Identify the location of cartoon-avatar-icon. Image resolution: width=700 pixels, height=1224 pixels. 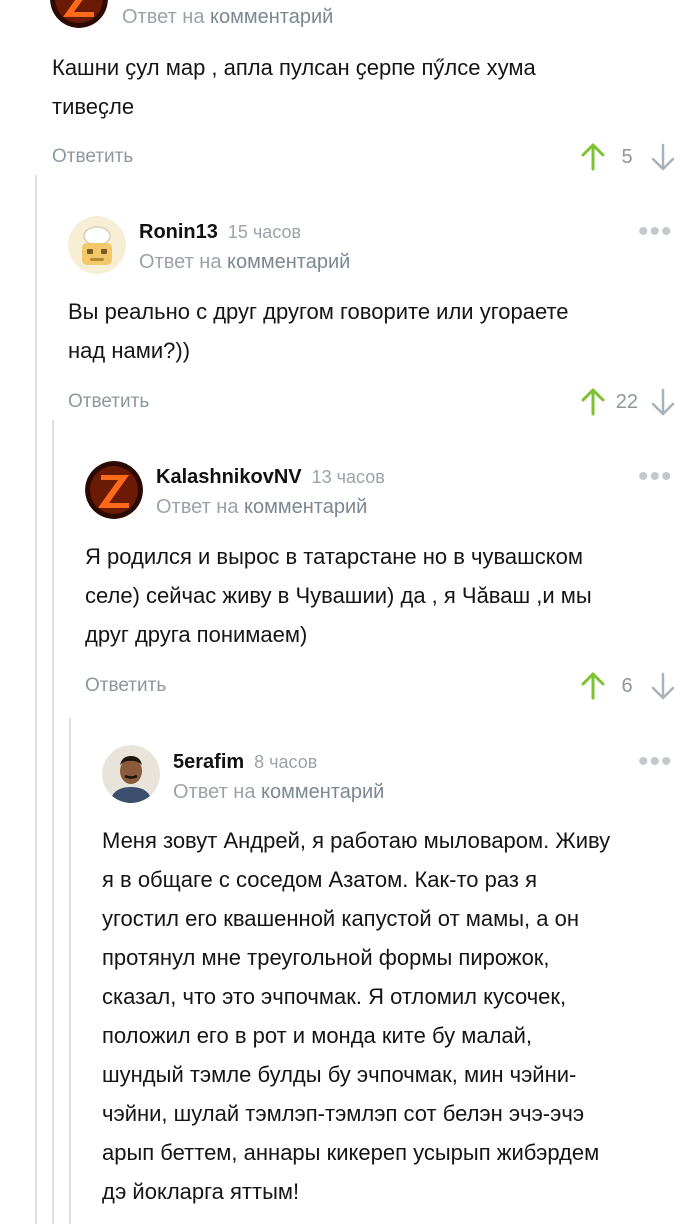
(97, 245).